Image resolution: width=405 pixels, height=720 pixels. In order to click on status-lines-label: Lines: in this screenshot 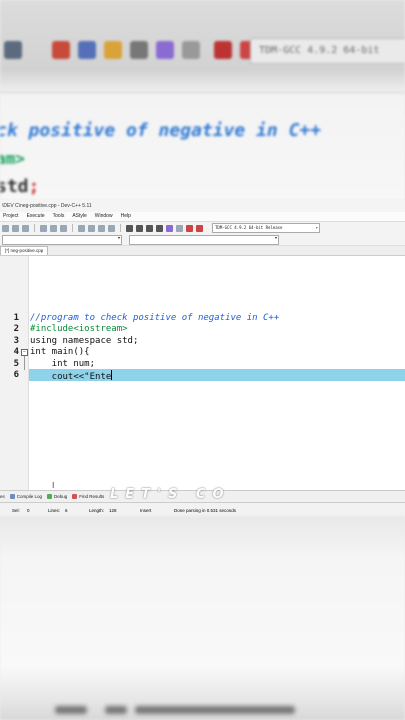, I will do `click(54, 510)`.